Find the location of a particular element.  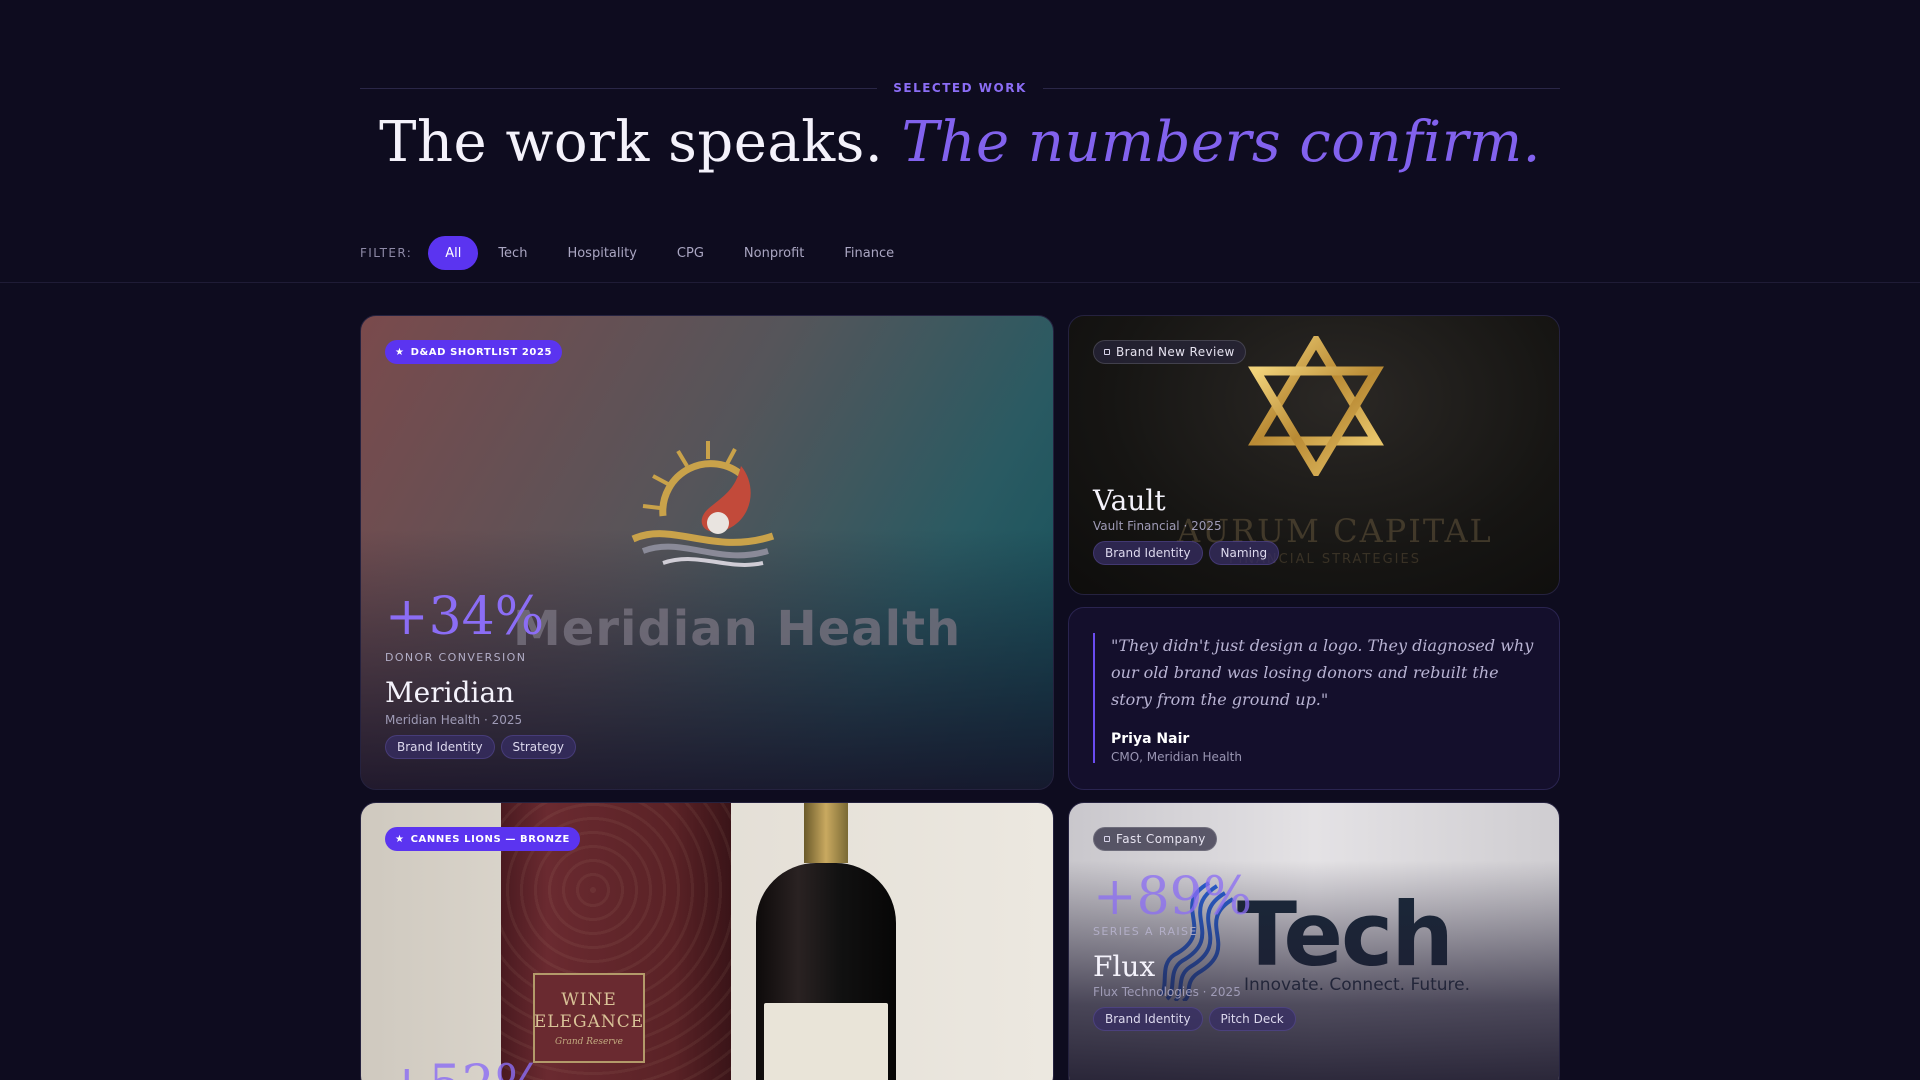

wine-label-line2: ELEGANCE is located at coordinates (589, 1022).